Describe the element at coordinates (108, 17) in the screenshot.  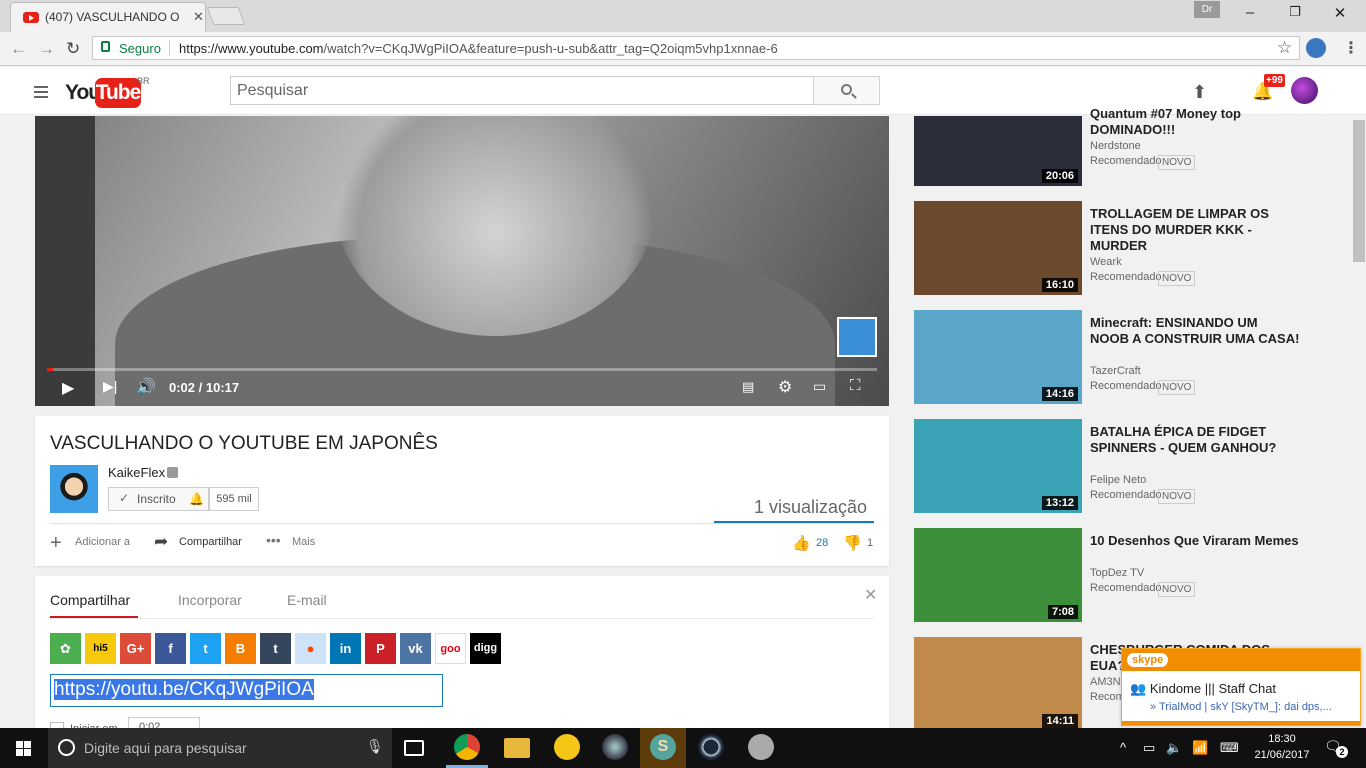
I see `browser-tab: (407) VASCULHANDO O ✕` at that location.